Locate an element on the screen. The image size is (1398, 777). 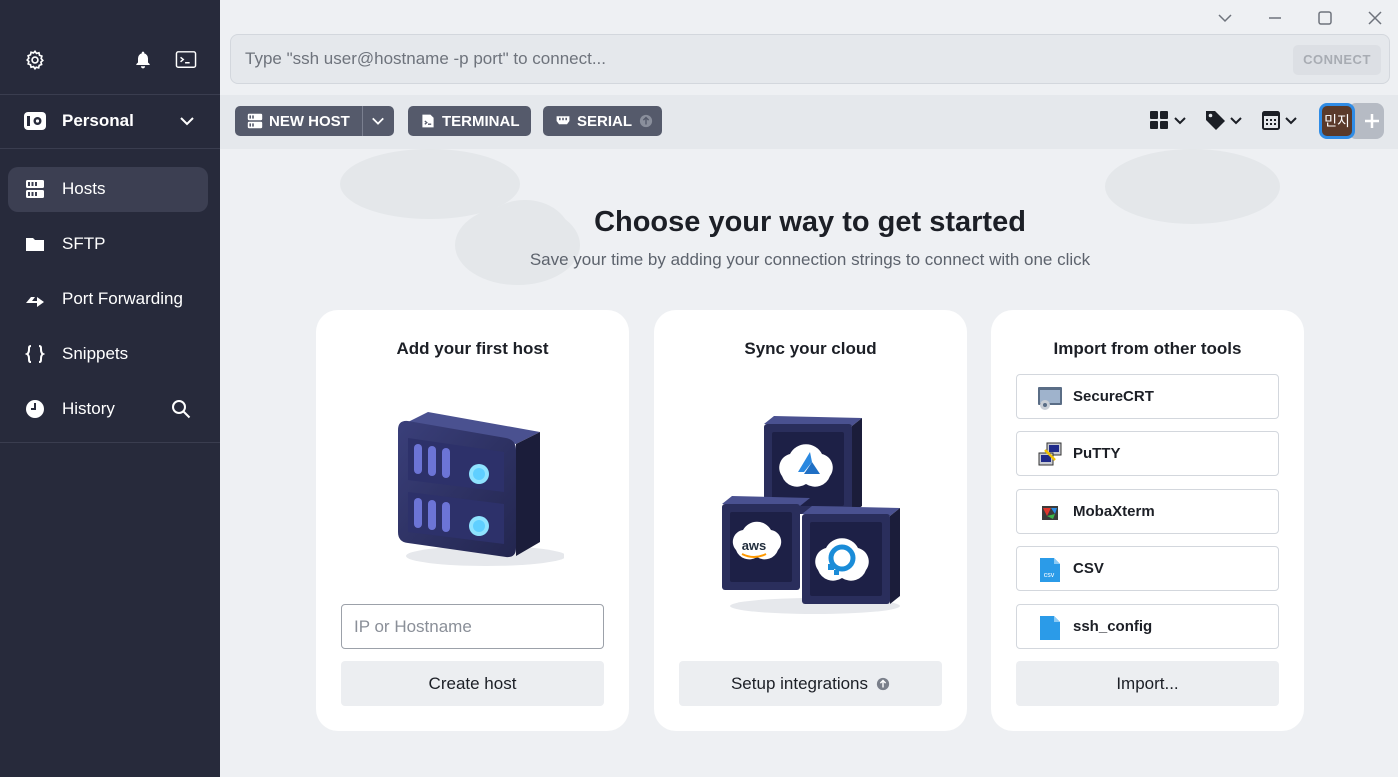
search-icon is located at coordinates (181, 409).